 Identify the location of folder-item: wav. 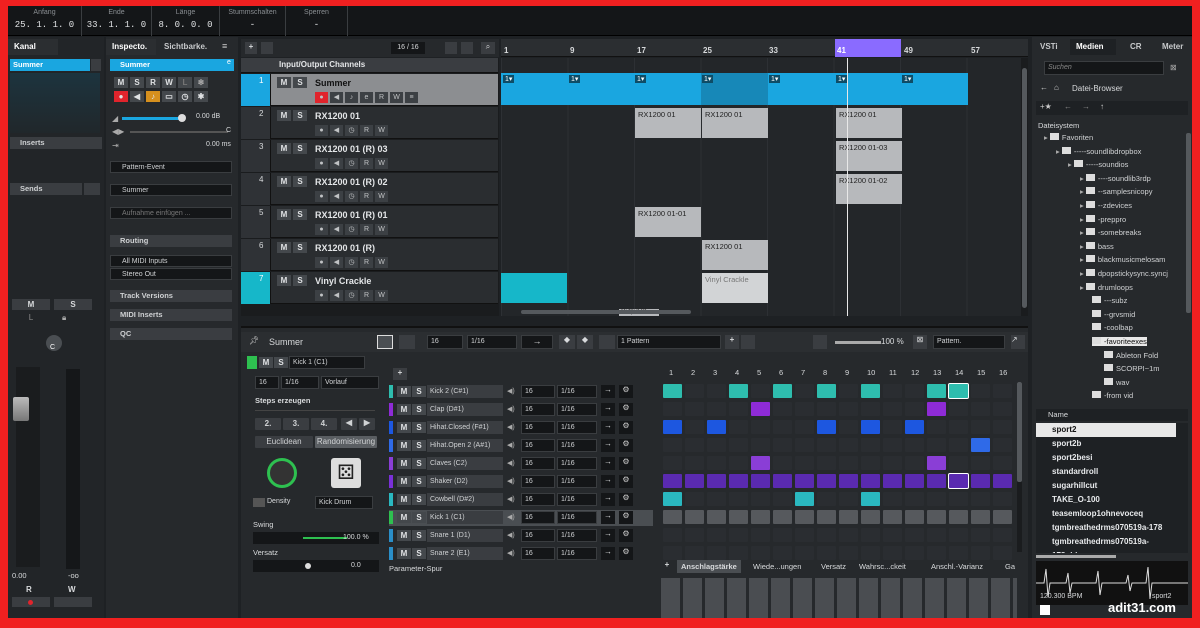
(1116, 382).